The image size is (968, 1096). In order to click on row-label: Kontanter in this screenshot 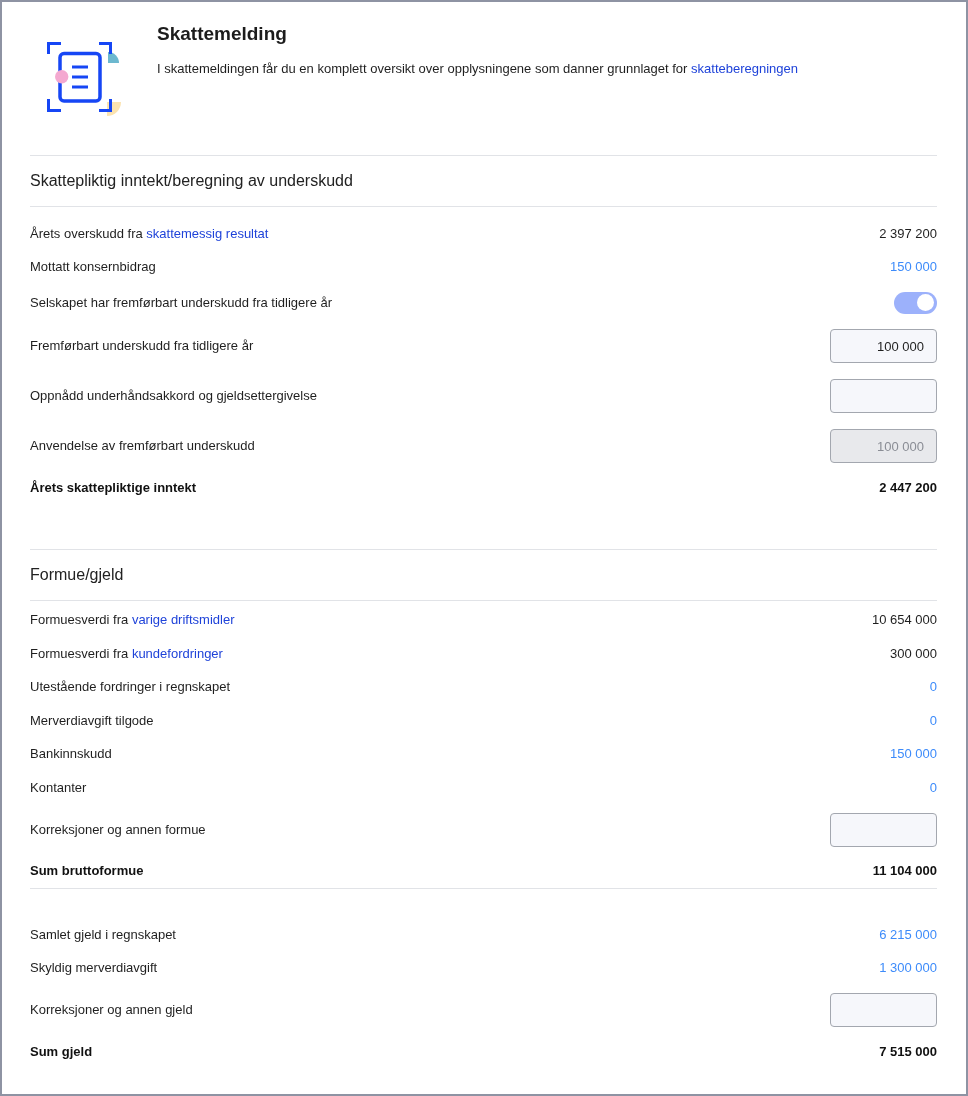, I will do `click(58, 787)`.